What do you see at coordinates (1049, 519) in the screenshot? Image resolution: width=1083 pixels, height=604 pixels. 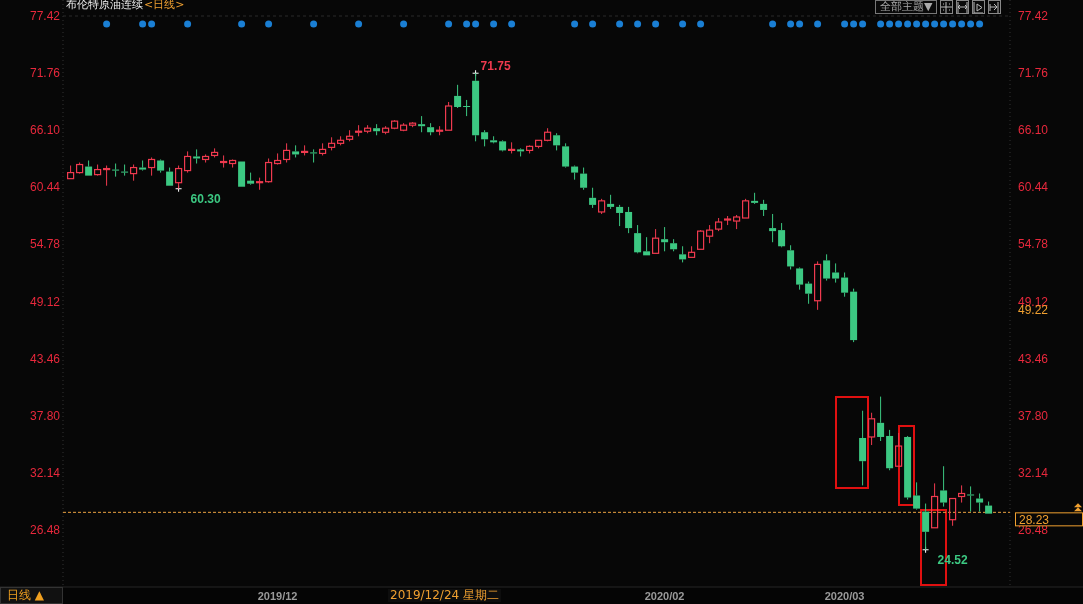 I see `price-tag: 28.23` at bounding box center [1049, 519].